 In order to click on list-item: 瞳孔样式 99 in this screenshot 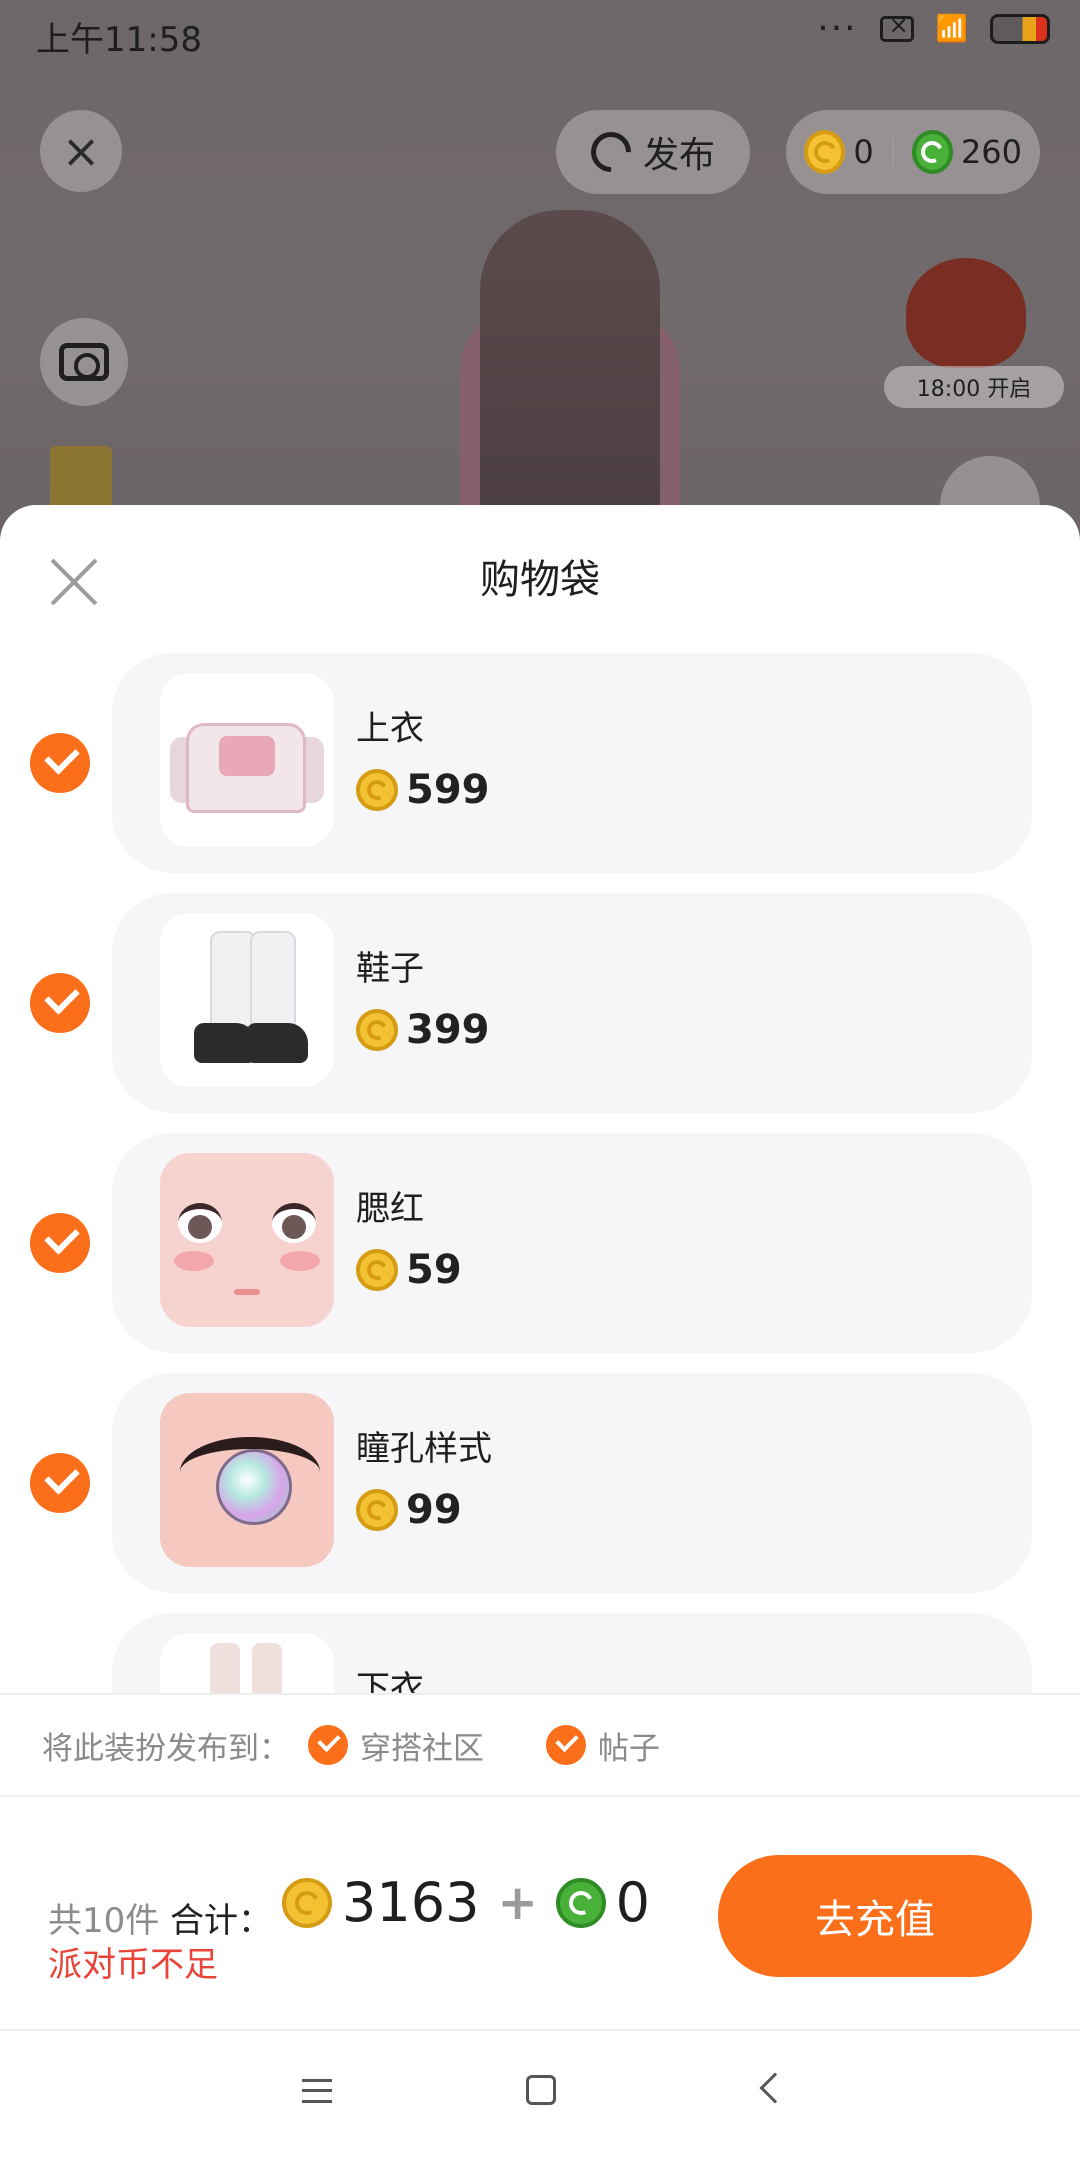, I will do `click(540, 1483)`.